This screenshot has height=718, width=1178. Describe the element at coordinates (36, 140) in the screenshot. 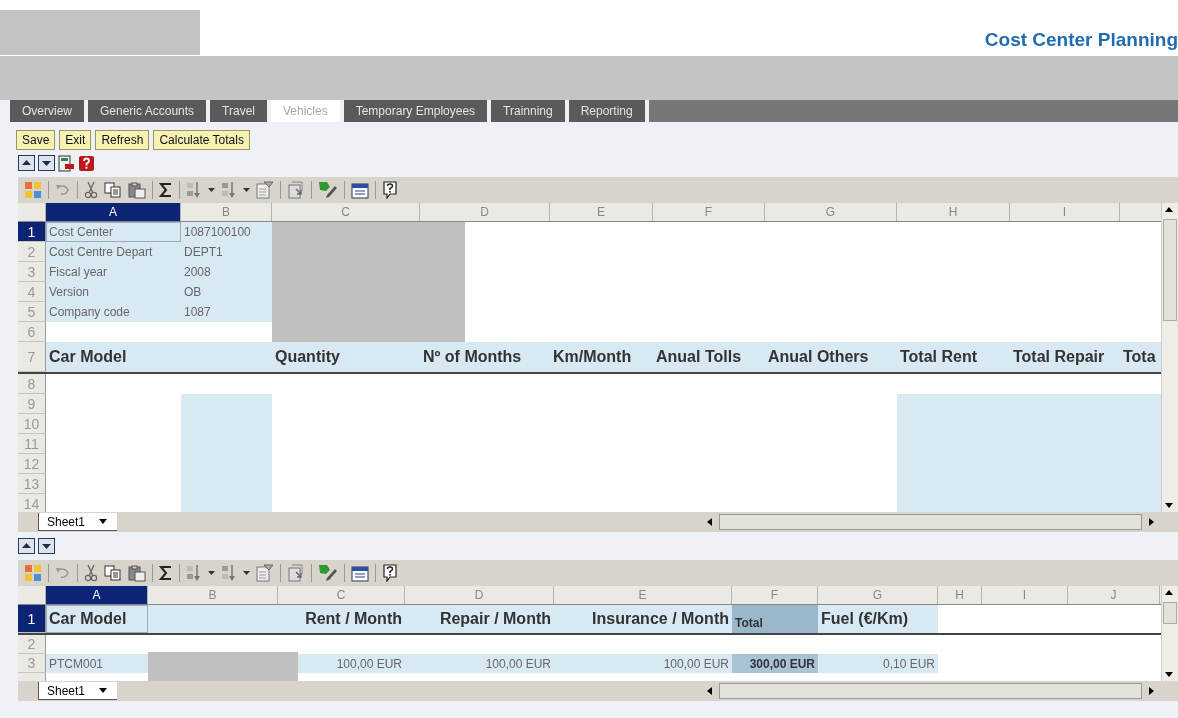

I see `action-button: Save` at that location.